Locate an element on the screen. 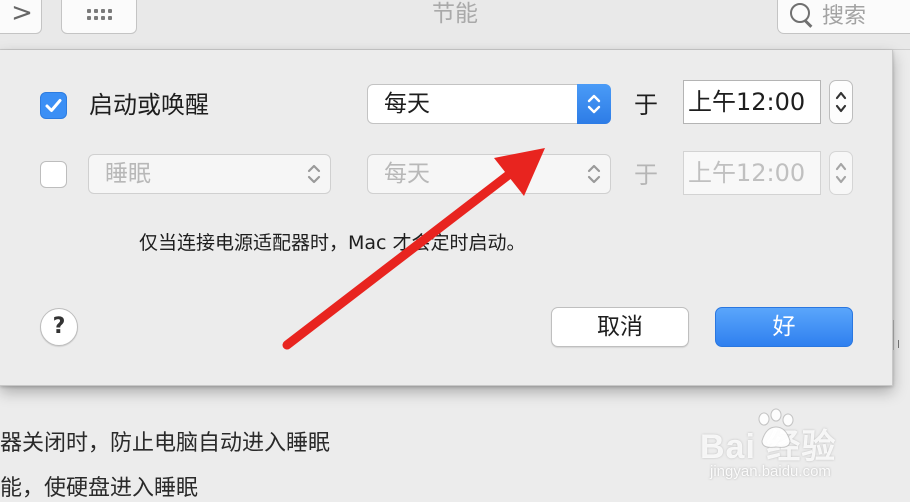 Image resolution: width=910 pixels, height=502 pixels. search-placeholder: 搜索 is located at coordinates (844, 16).